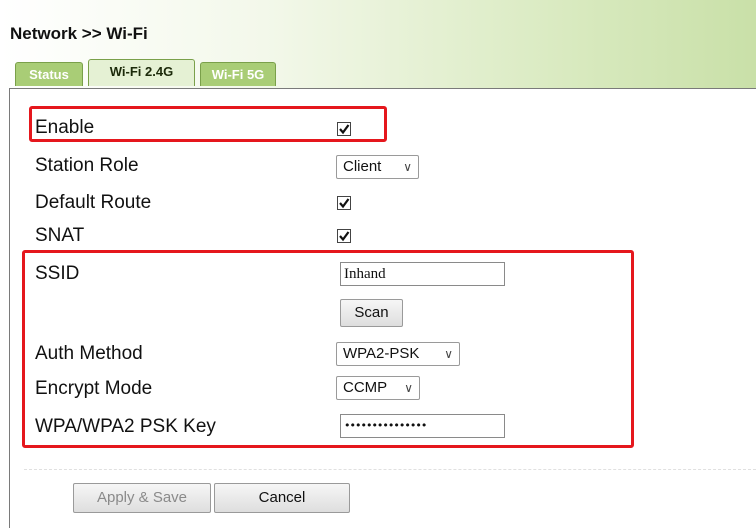 This screenshot has height=528, width=756. What do you see at coordinates (238, 74) in the screenshot?
I see `tab-wifi-5g: Wi-Fi 5G` at bounding box center [238, 74].